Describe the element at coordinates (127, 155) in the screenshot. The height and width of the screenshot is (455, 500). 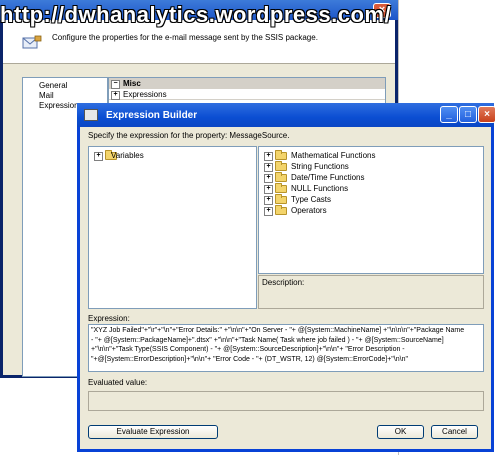
I see `tree-item-label: Variables` at that location.